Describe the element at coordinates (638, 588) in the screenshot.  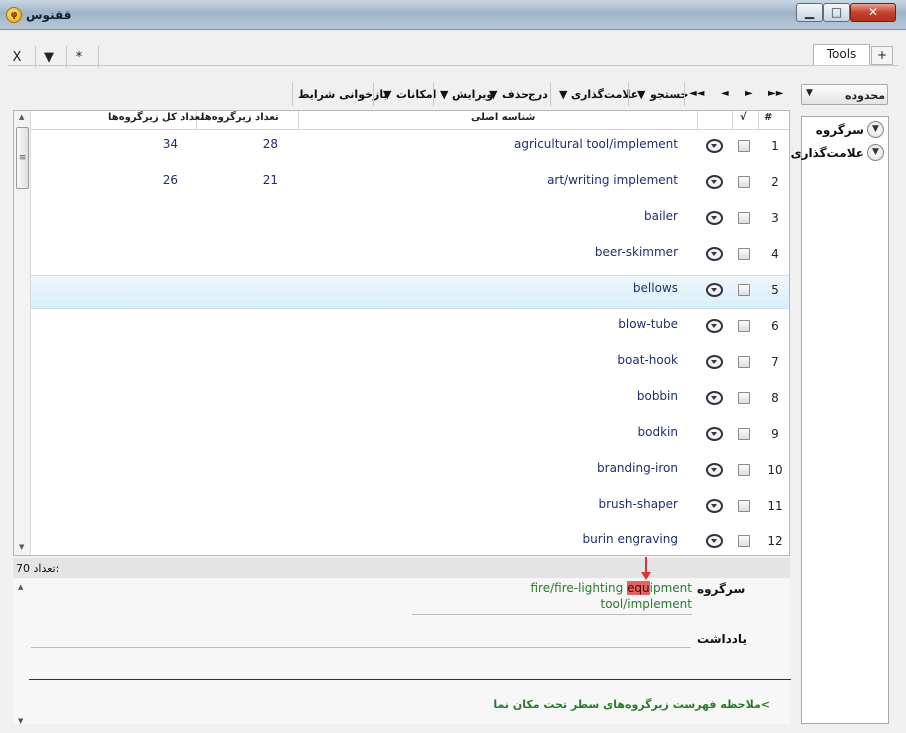
I see `search-highlight: equ` at that location.